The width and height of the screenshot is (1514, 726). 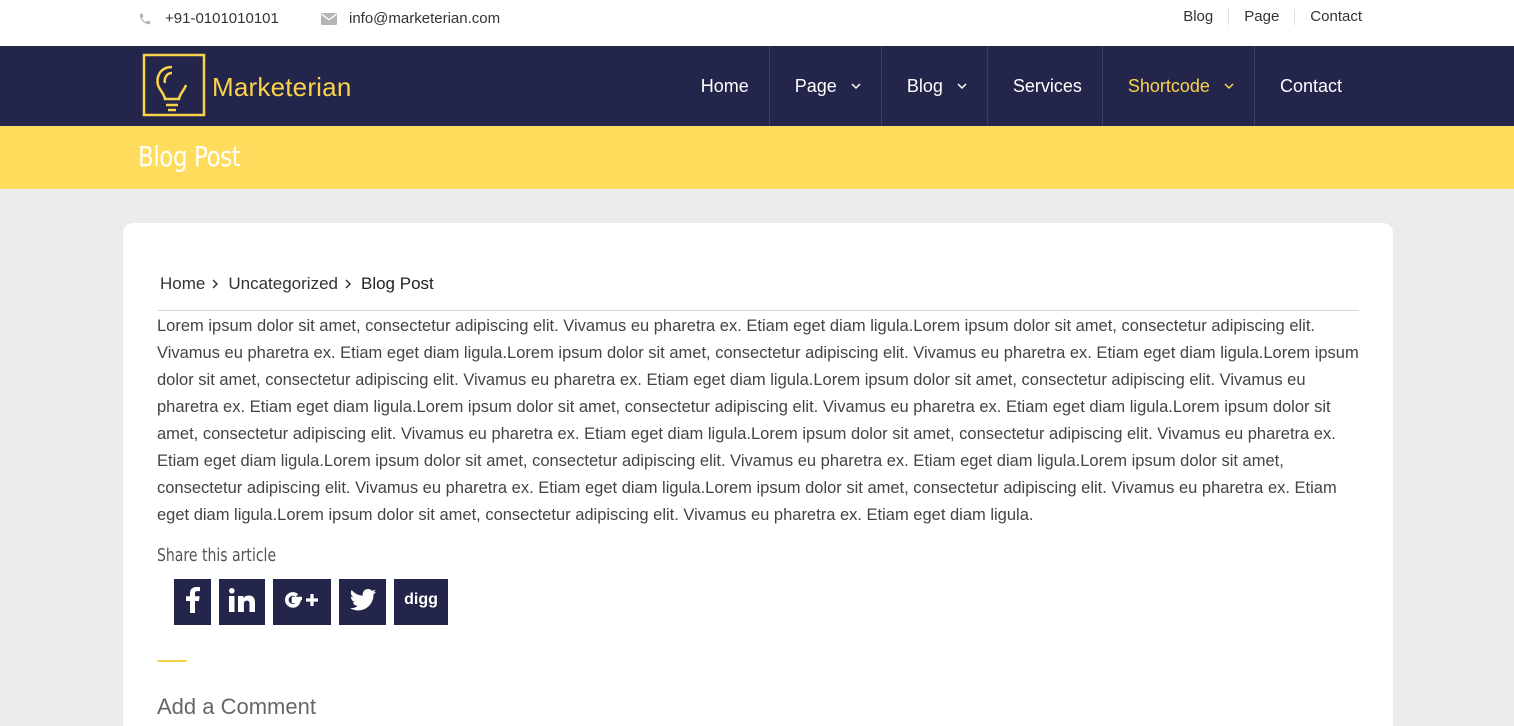 I want to click on top-link-page: Page, so click(x=1261, y=17).